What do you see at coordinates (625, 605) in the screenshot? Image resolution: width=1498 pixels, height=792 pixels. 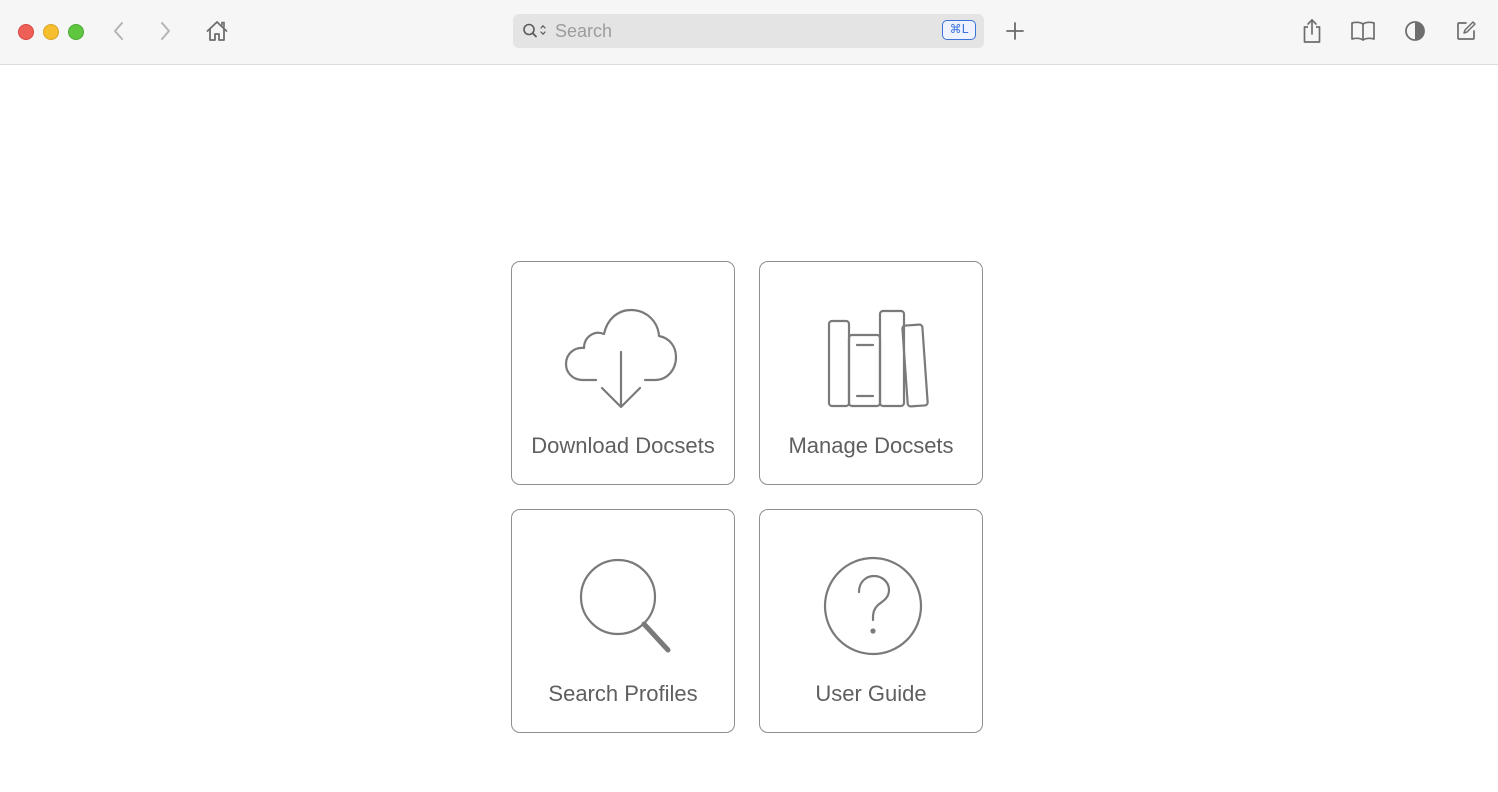 I see `magnifier-icon` at bounding box center [625, 605].